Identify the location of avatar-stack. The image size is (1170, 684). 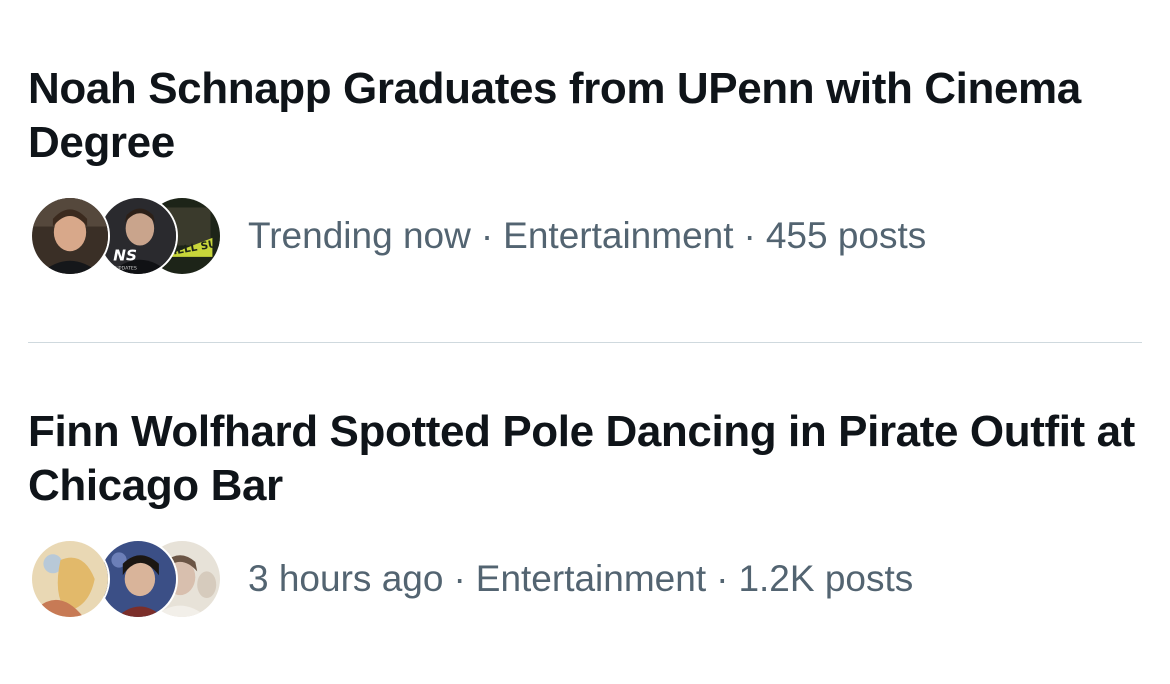
(130, 581).